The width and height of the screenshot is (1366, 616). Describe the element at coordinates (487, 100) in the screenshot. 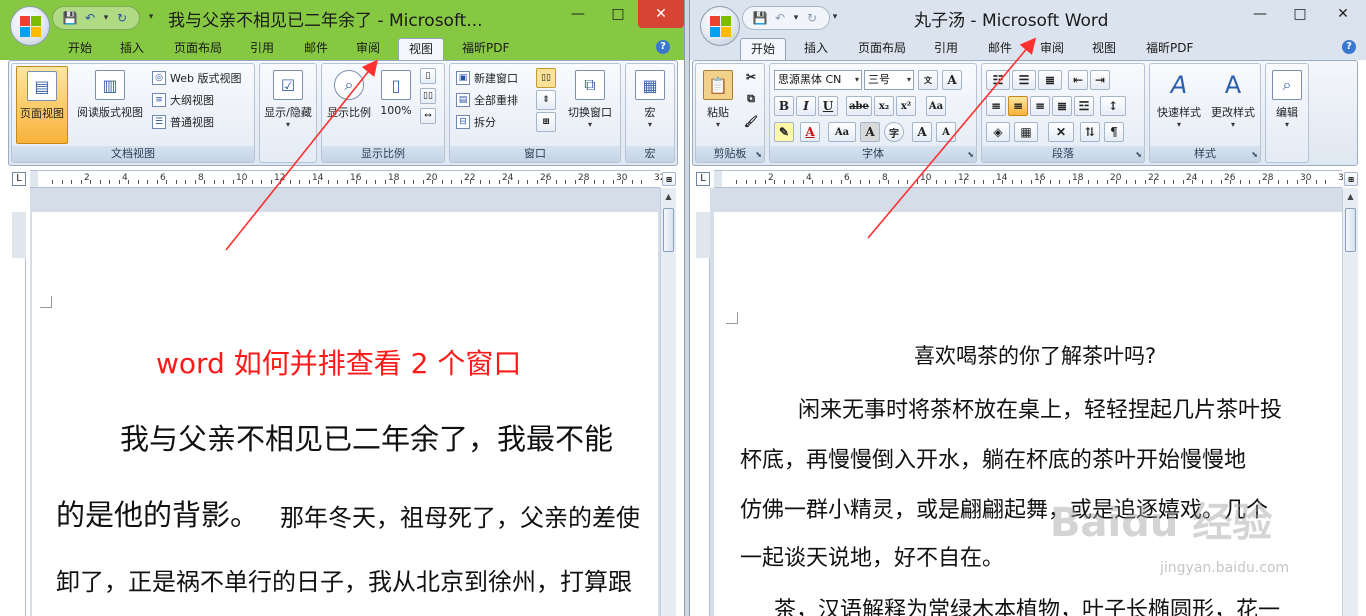

I see `arrange-all-button: ▤ 全部重排` at that location.